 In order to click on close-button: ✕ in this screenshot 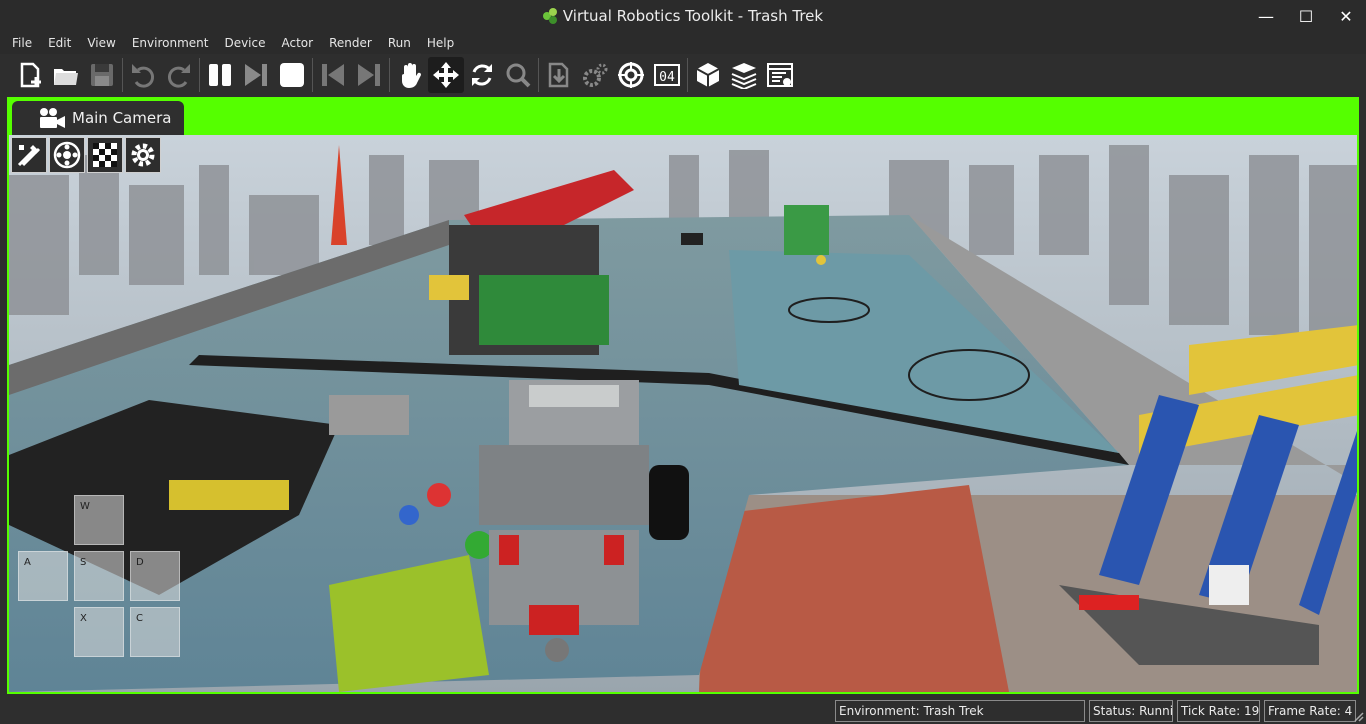, I will do `click(1346, 16)`.